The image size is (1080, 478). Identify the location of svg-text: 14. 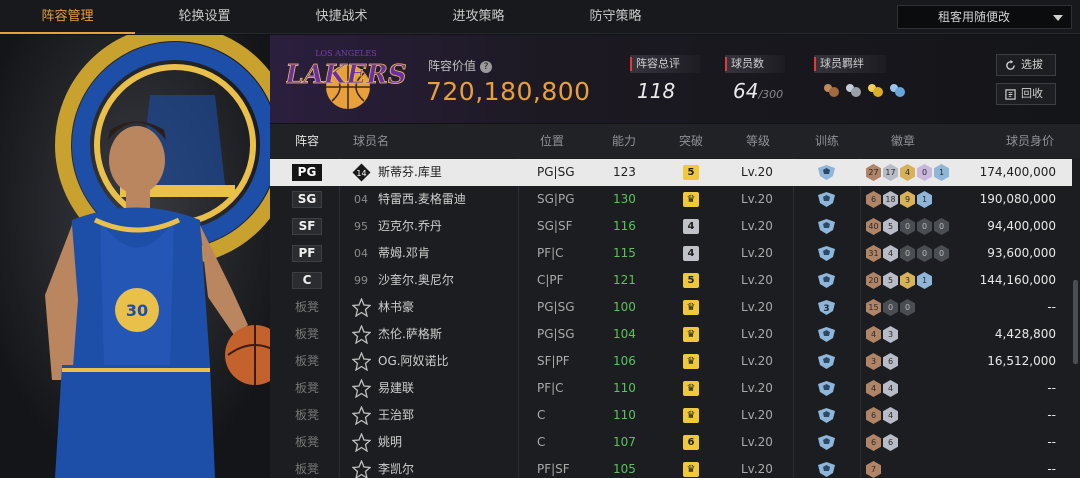
(361, 173).